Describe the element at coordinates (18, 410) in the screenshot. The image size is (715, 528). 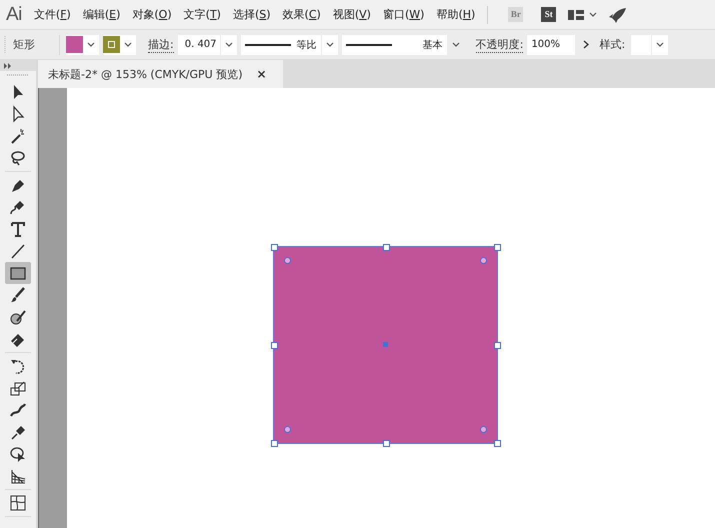
I see `warp-icon` at that location.